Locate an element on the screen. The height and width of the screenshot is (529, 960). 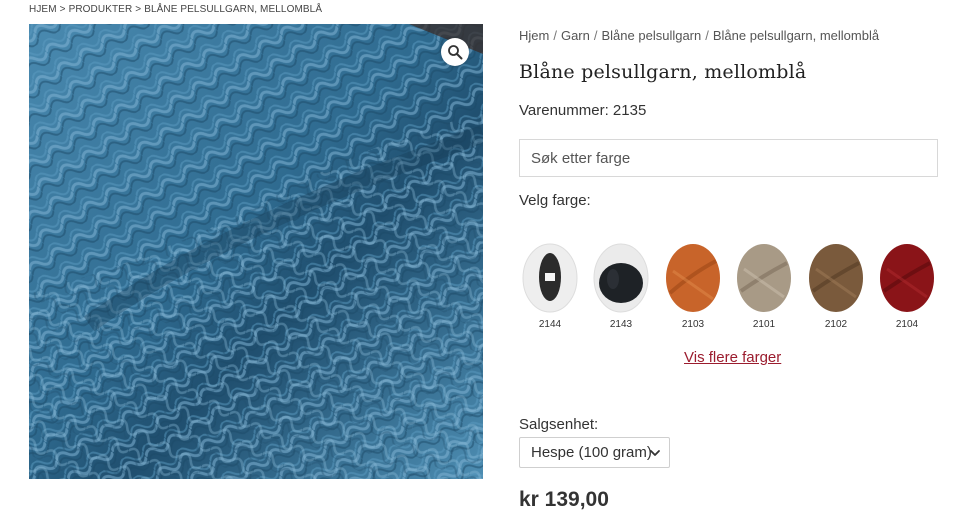
top-breadcrumb-current: BLÅNE PELSULLGARN, MELLOMBLÅ is located at coordinates (233, 9).